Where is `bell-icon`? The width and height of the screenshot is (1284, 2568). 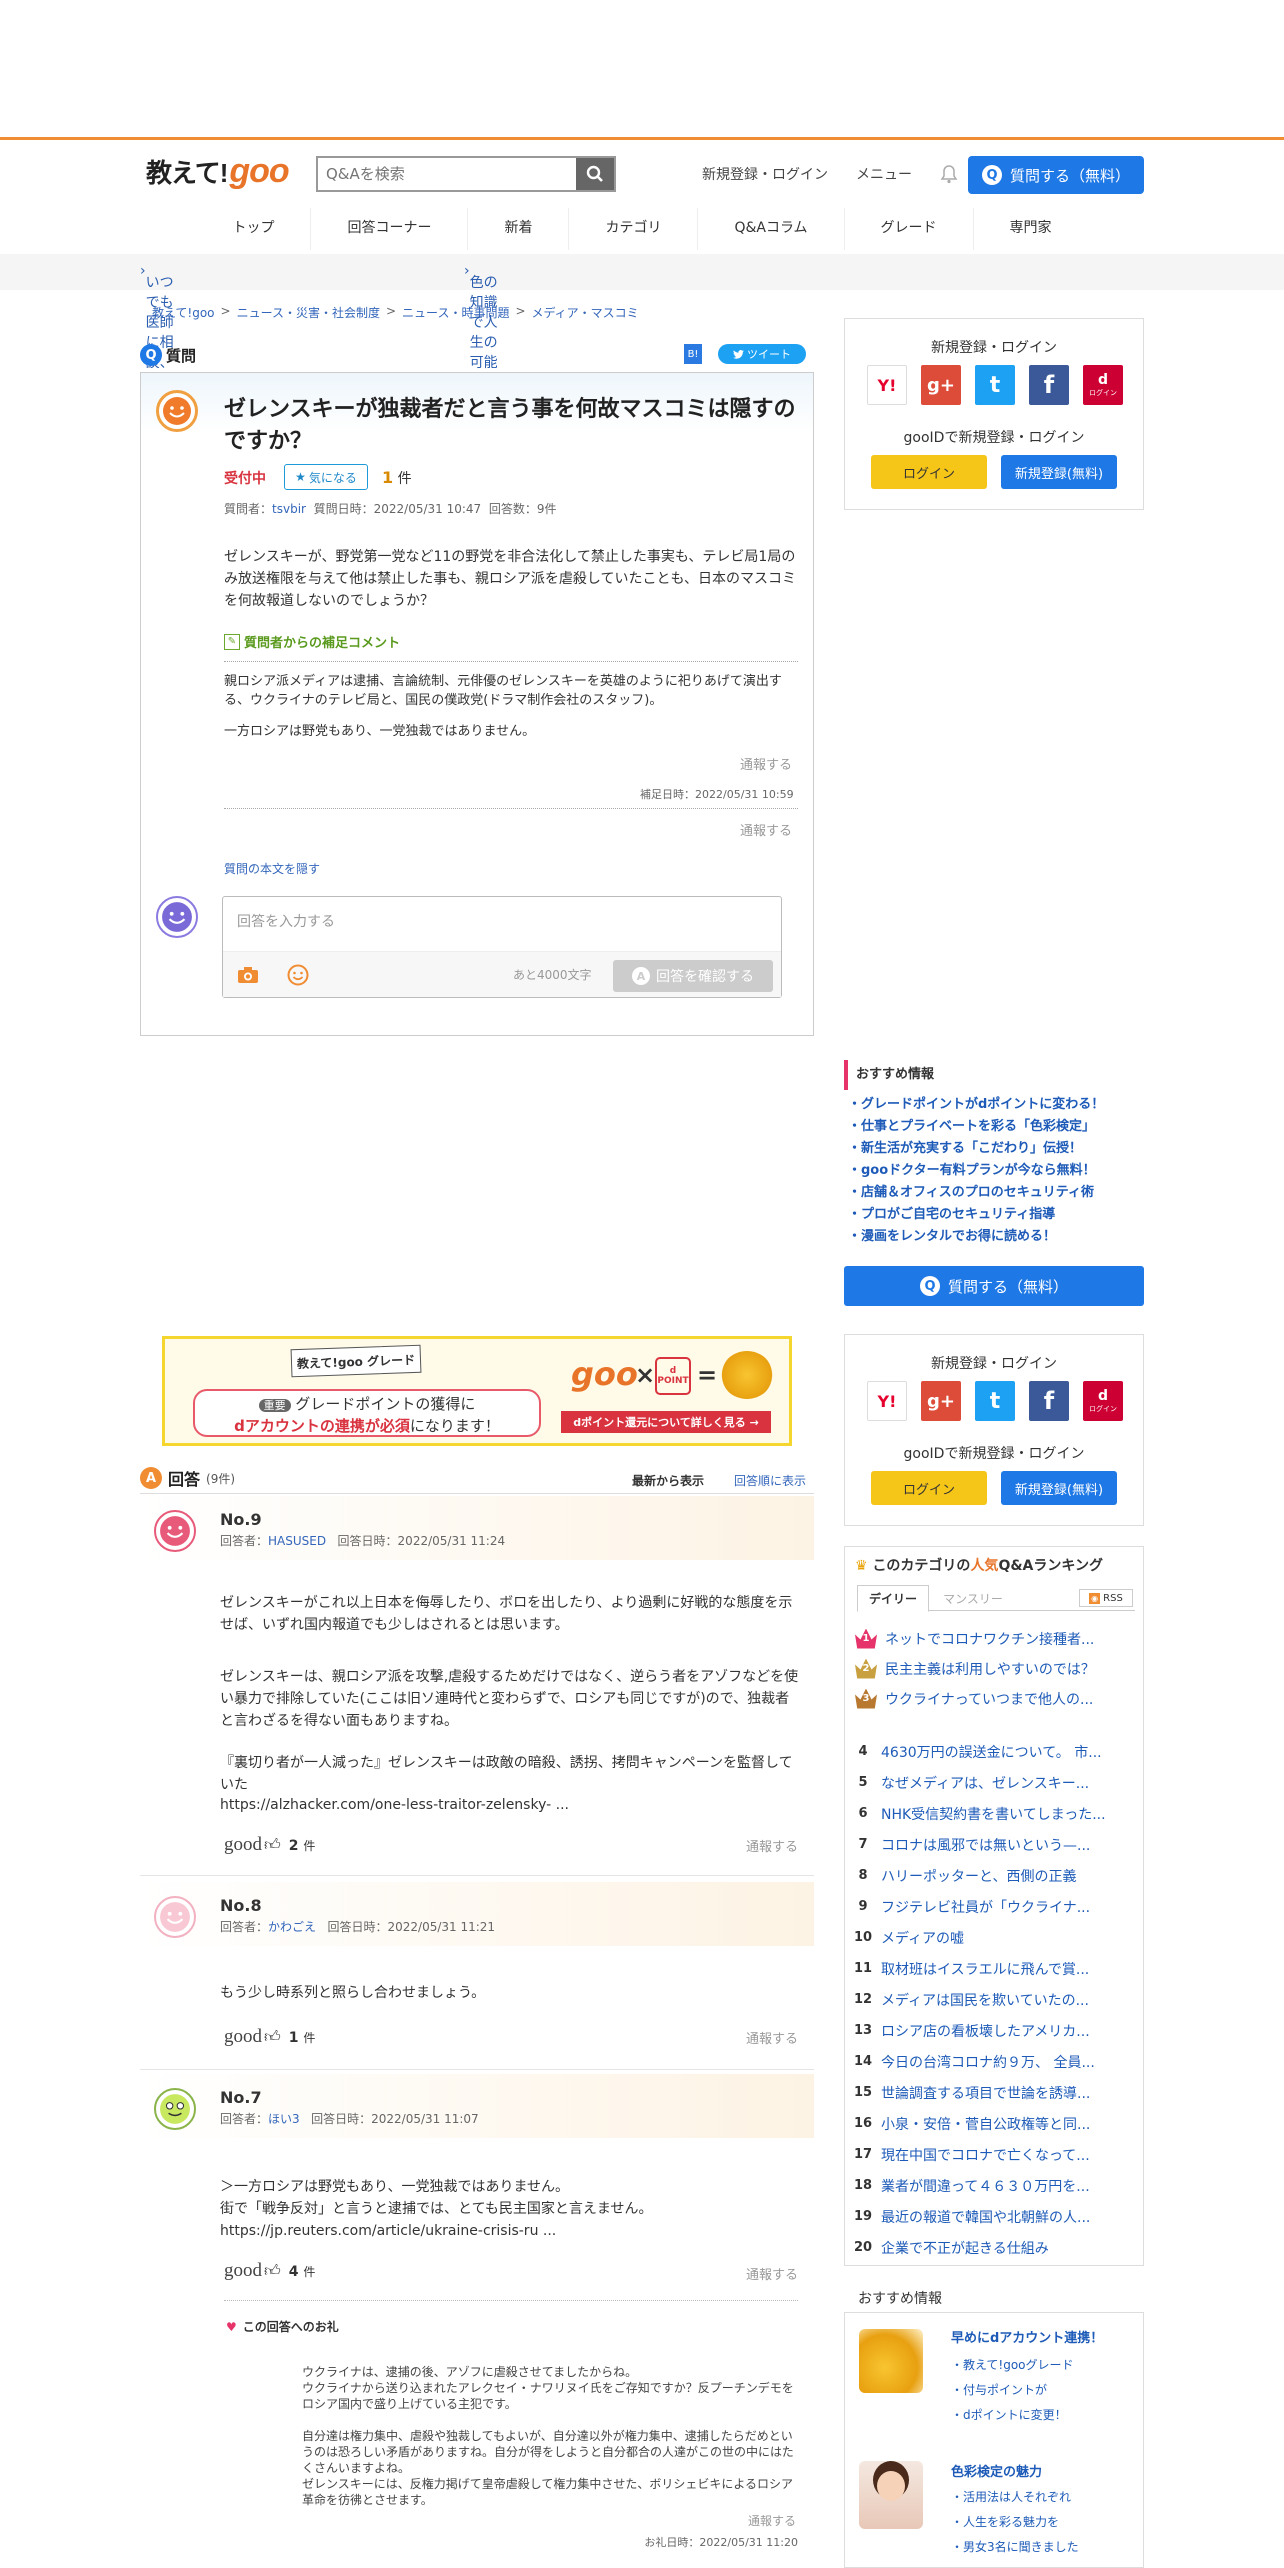 bell-icon is located at coordinates (949, 174).